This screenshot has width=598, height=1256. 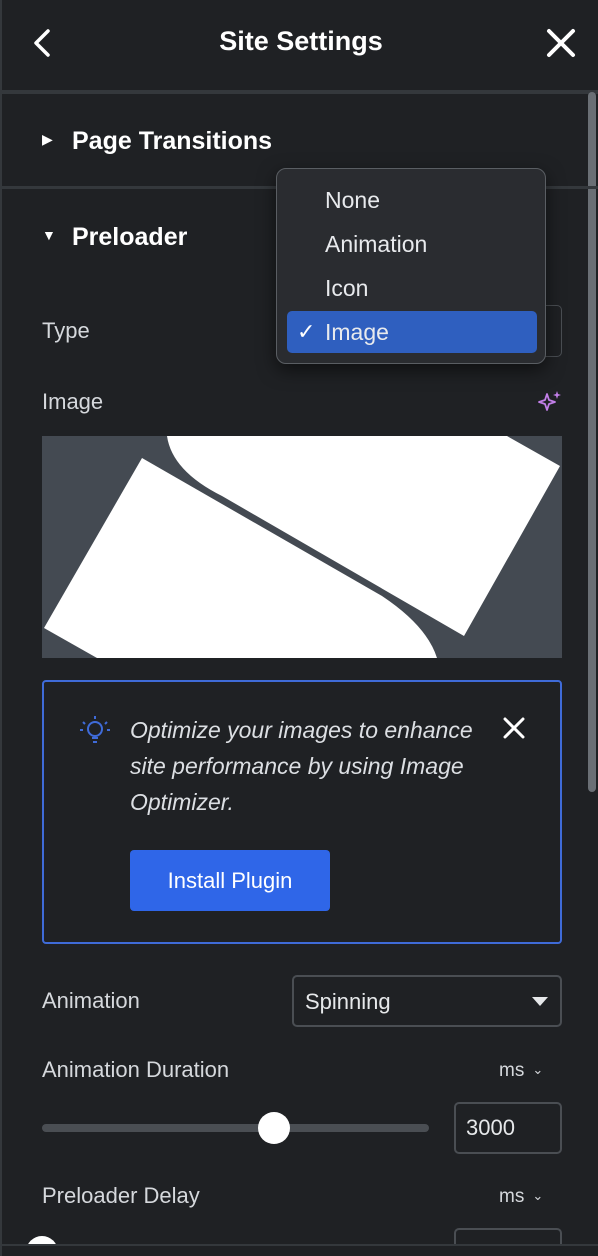 I want to click on type-option-label: Animation, so click(x=376, y=244).